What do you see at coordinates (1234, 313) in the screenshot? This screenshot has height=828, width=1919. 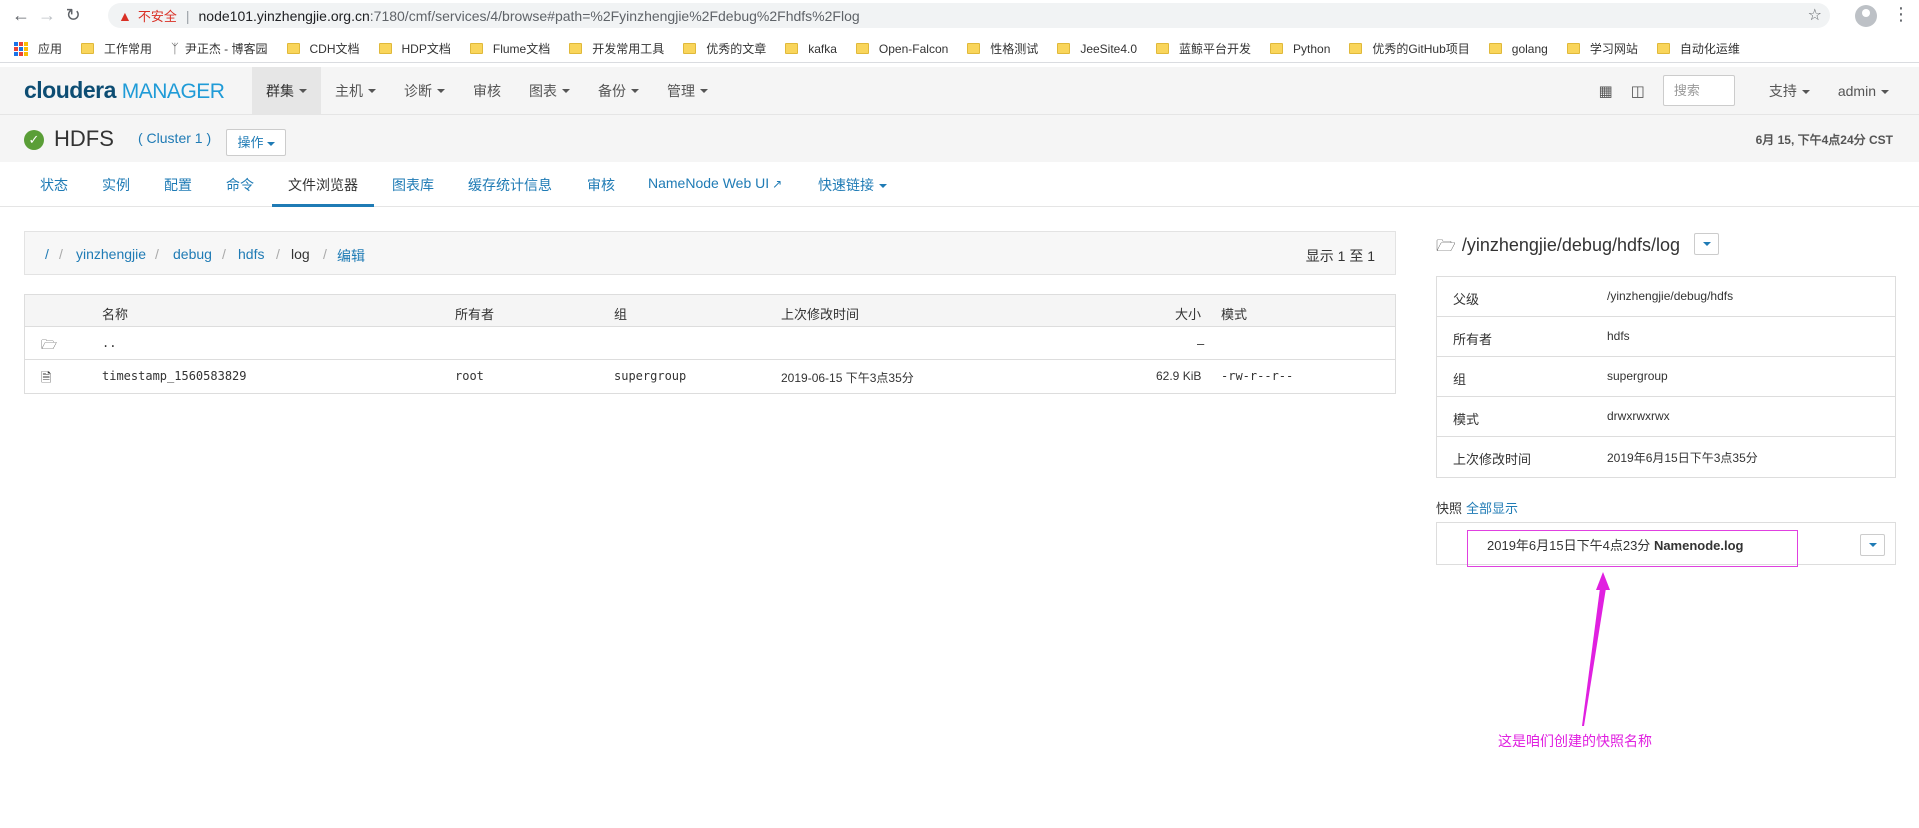 I see `column-mode: 模式` at bounding box center [1234, 313].